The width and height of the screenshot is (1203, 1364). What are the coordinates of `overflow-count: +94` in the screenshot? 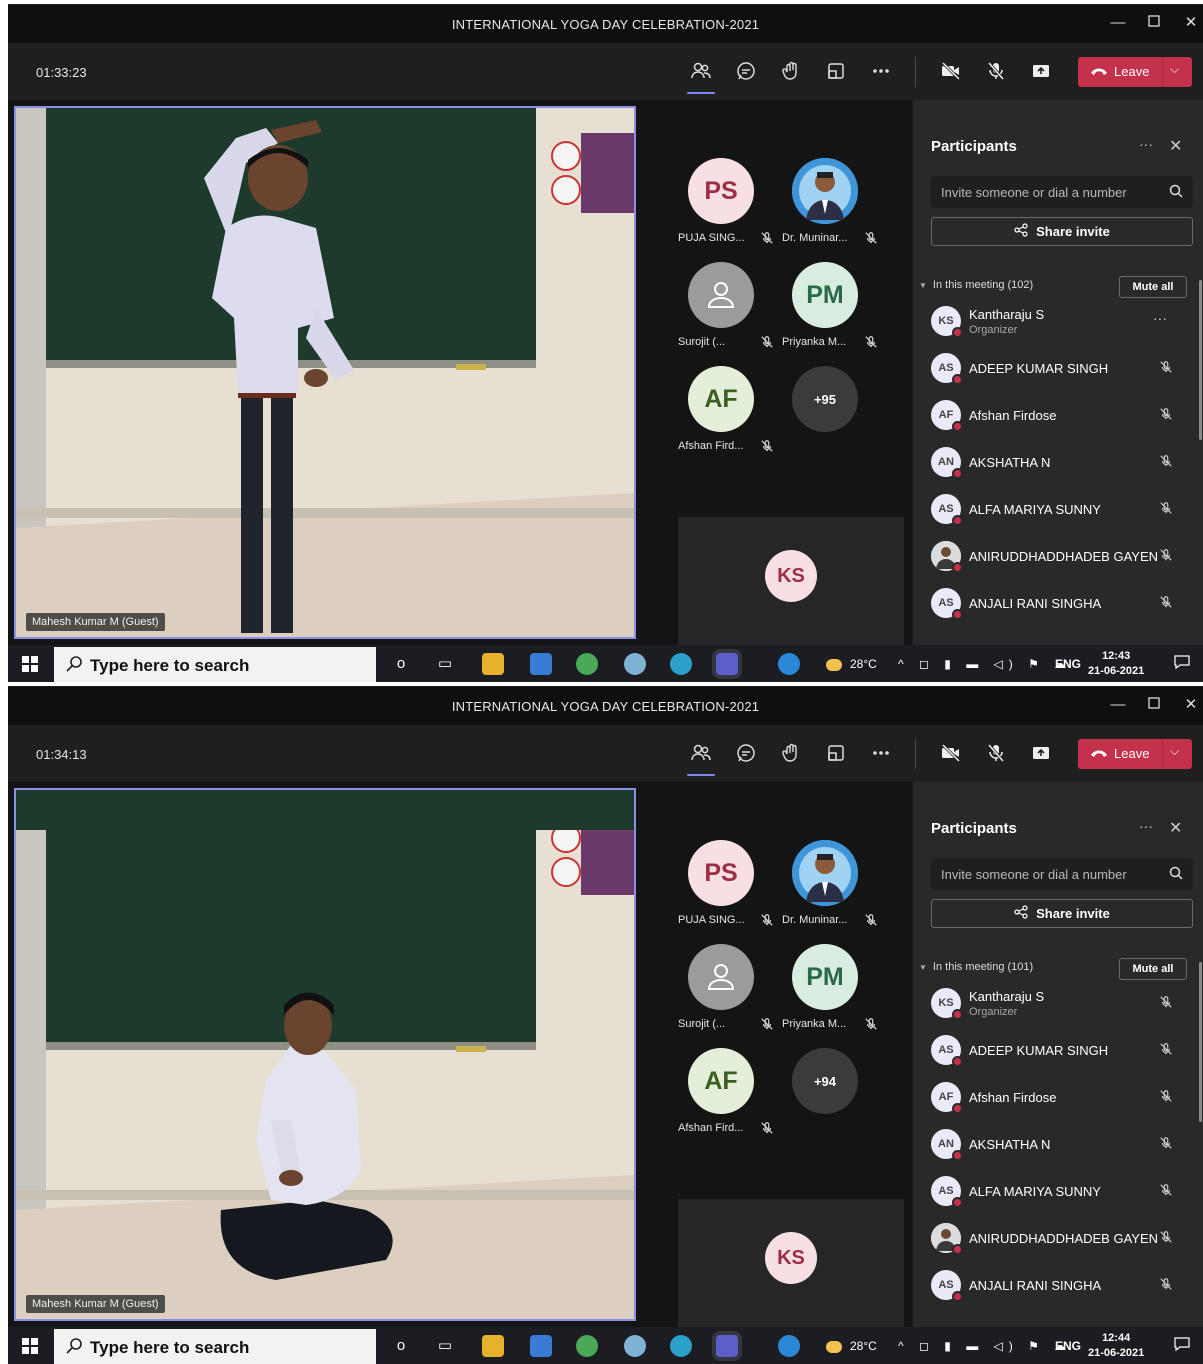 It's located at (825, 1081).